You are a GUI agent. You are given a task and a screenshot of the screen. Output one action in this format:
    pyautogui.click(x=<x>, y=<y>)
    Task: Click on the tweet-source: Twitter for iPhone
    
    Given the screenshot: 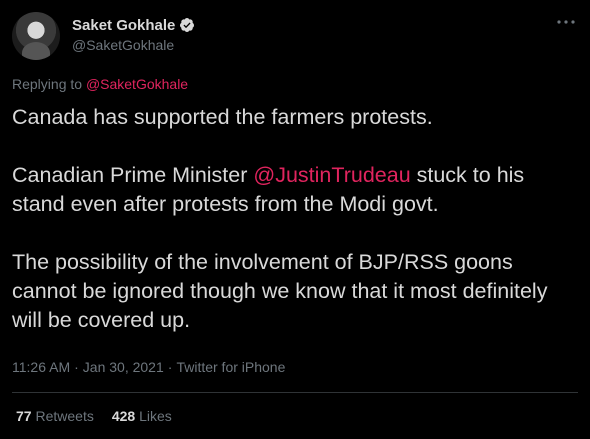 What is the action you would take?
    pyautogui.click(x=230, y=367)
    